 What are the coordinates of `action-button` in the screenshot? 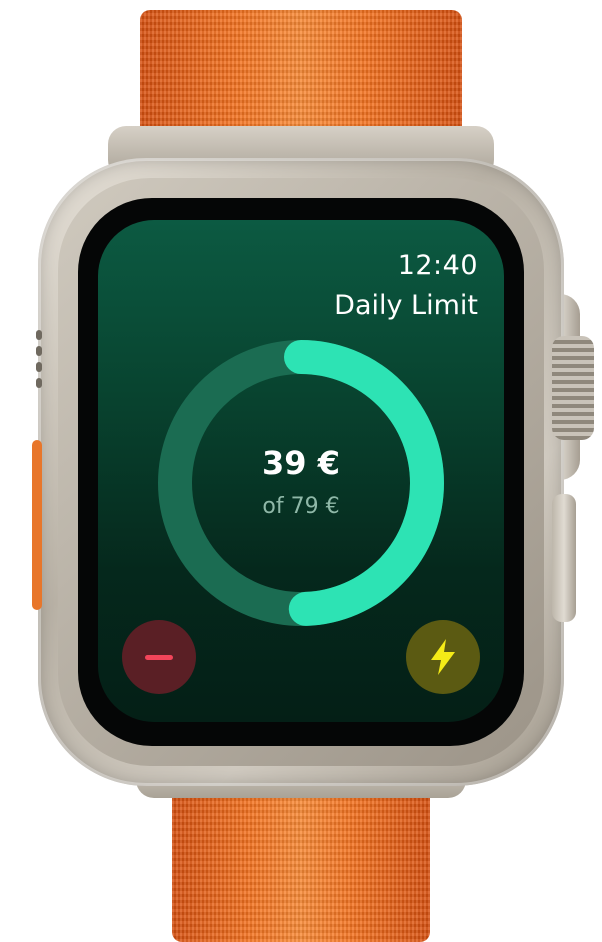 It's located at (37, 525).